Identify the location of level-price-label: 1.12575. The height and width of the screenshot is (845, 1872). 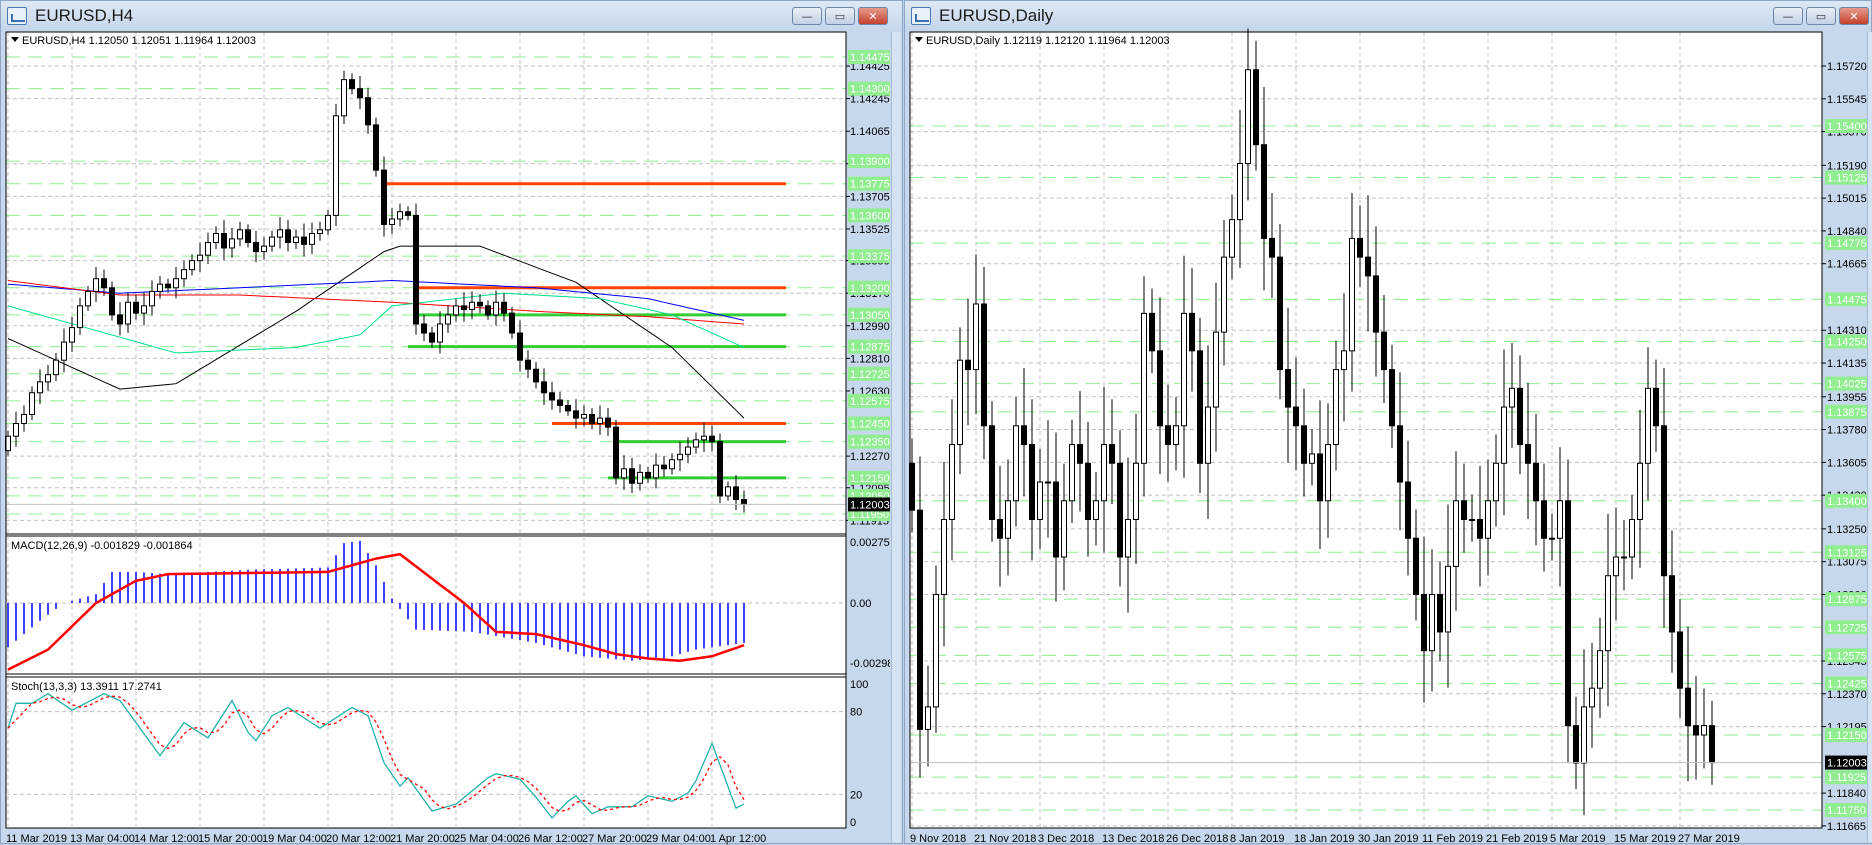
(1847, 656).